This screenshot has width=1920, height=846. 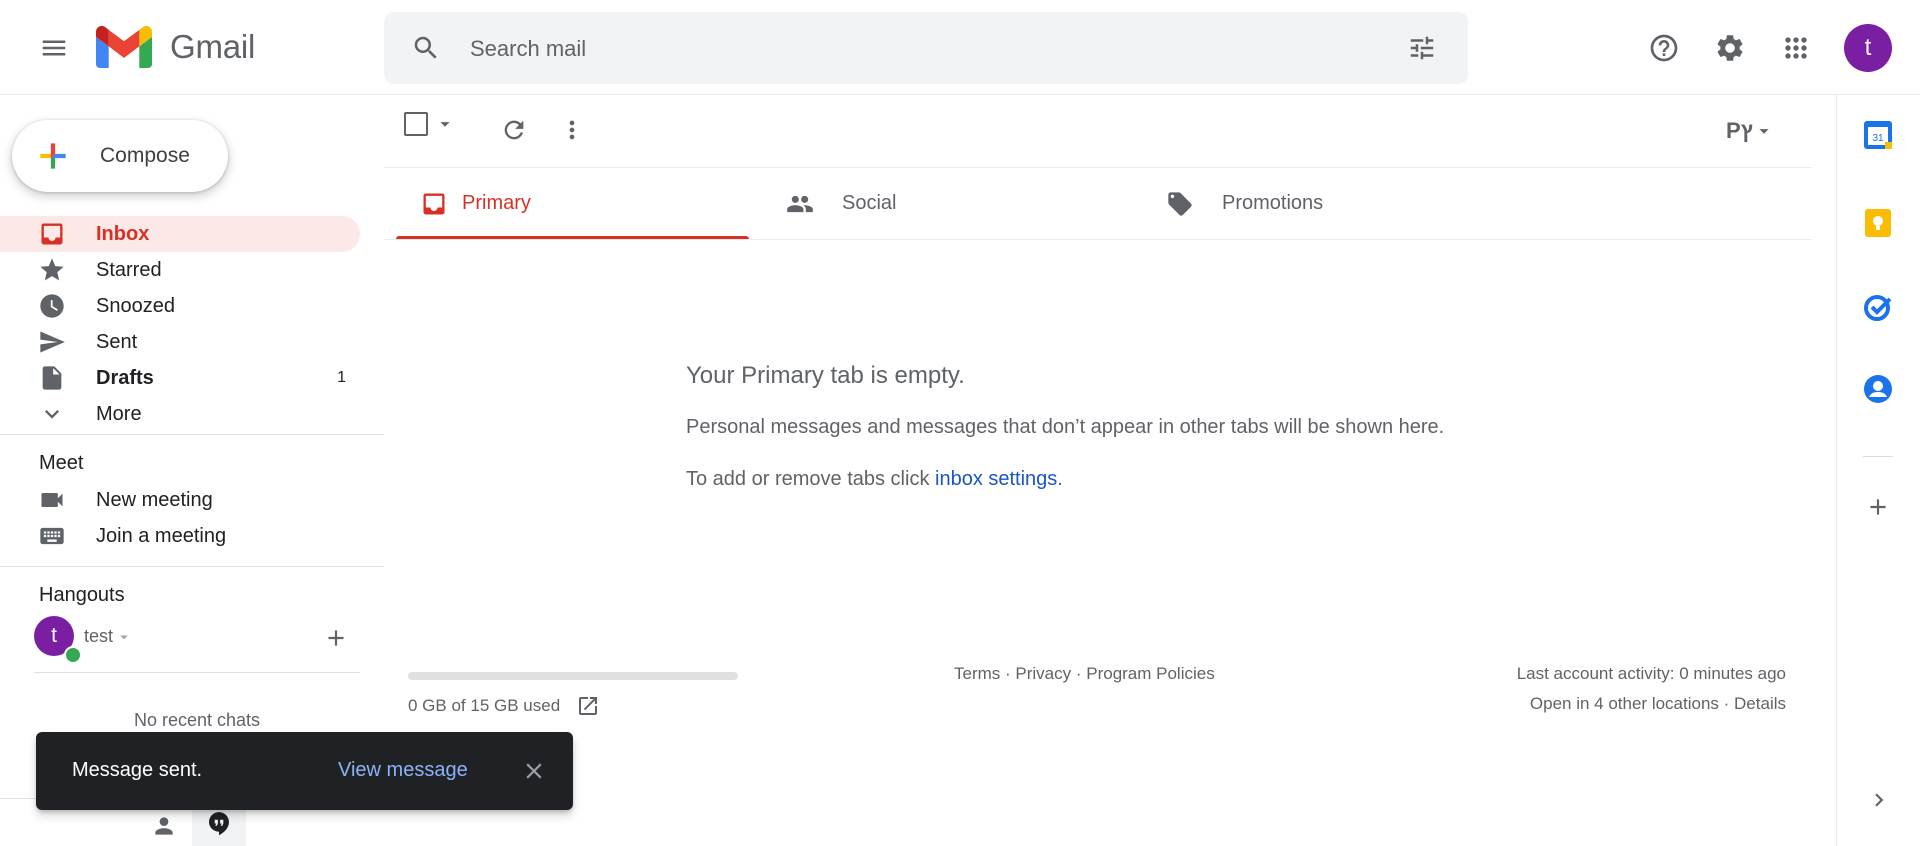 I want to click on privacy-link: Privacy, so click(x=1043, y=673).